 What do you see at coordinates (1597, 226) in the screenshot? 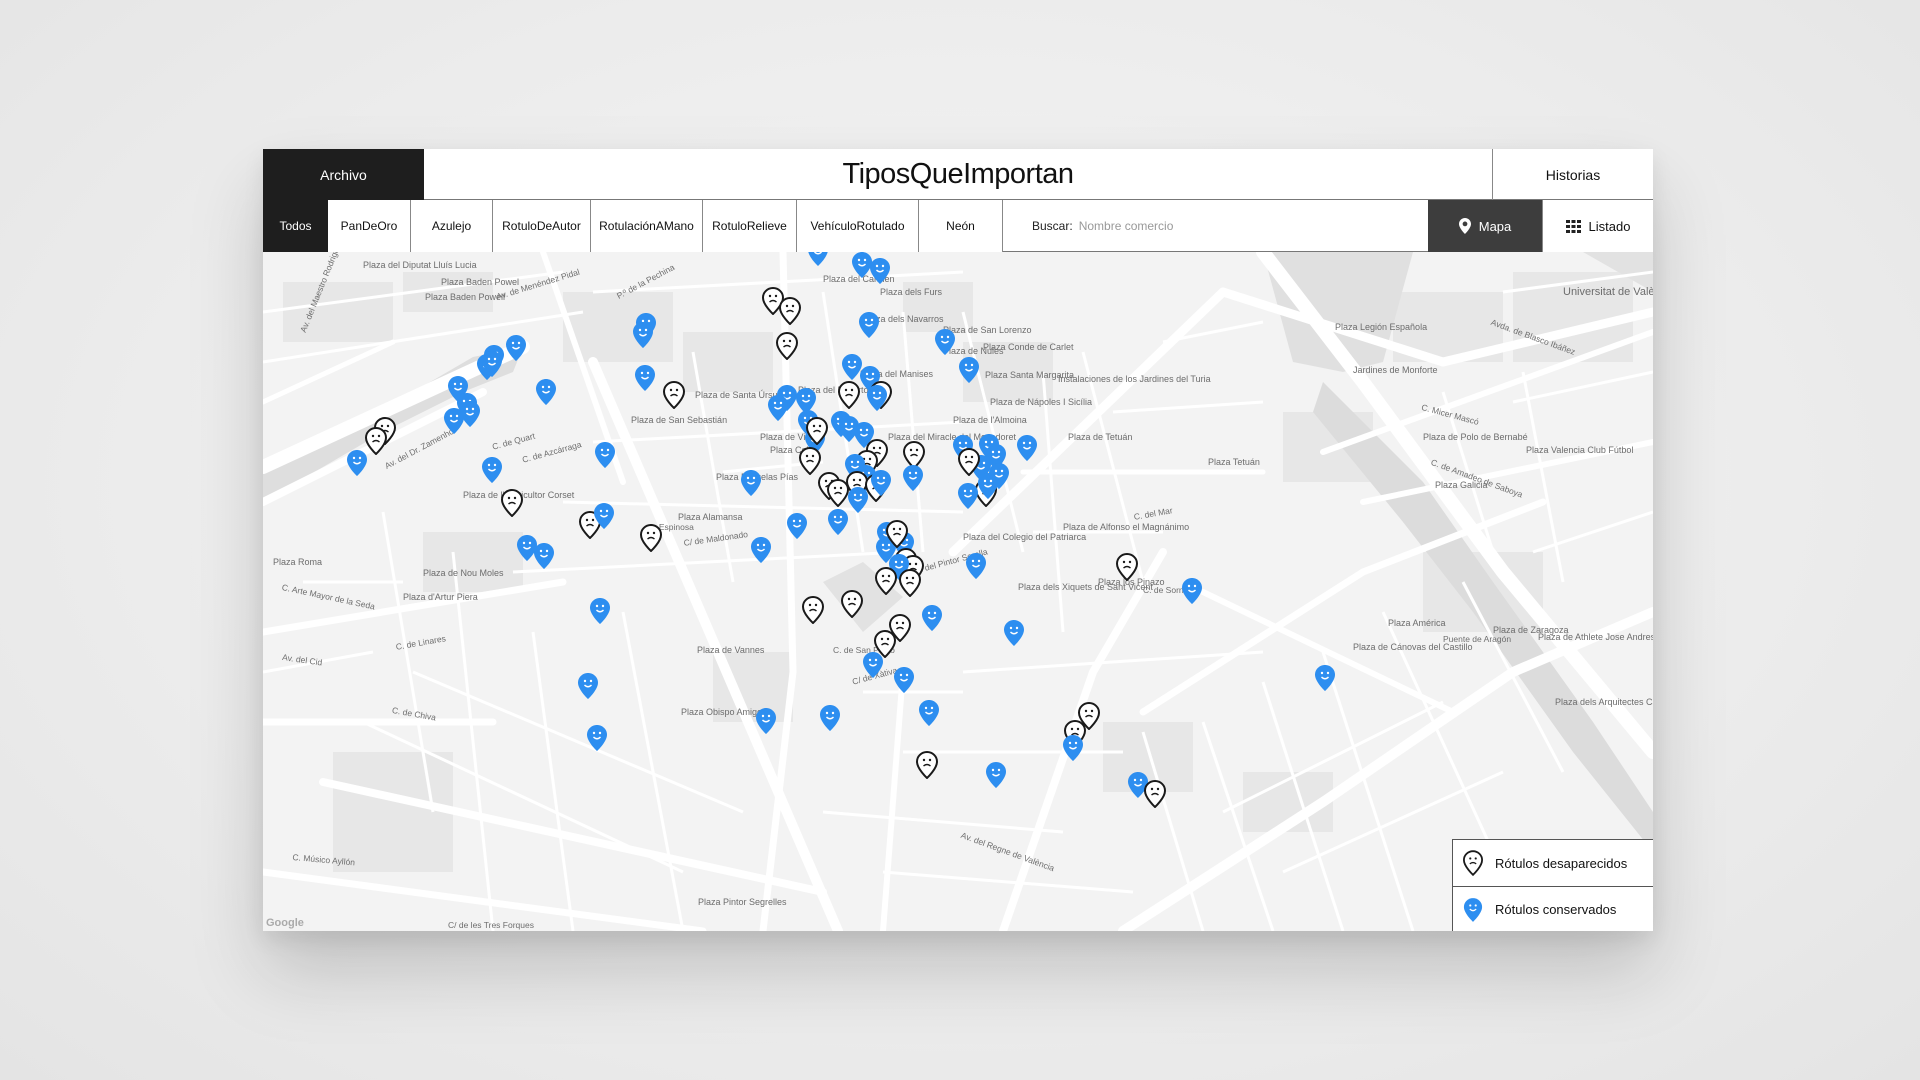
I see `list-view-button: Listado` at bounding box center [1597, 226].